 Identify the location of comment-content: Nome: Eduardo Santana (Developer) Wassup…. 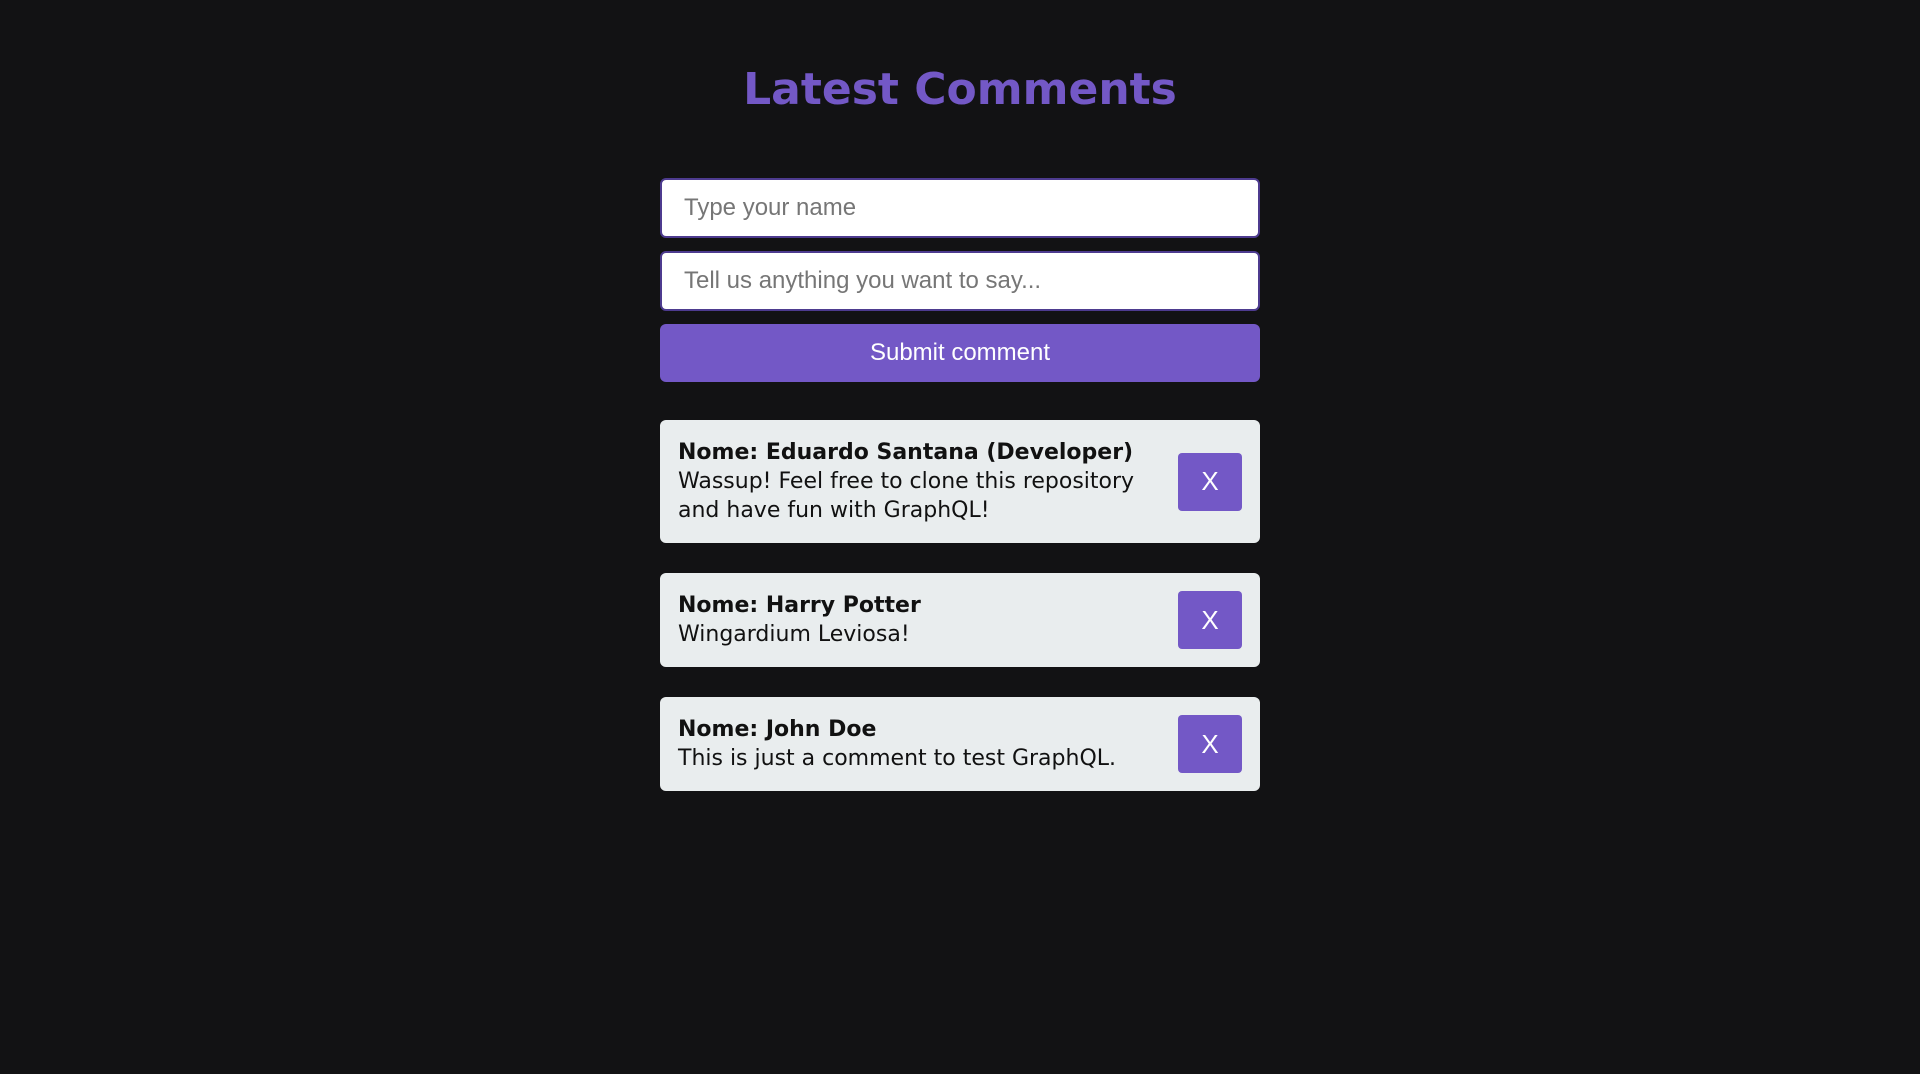
(928, 481).